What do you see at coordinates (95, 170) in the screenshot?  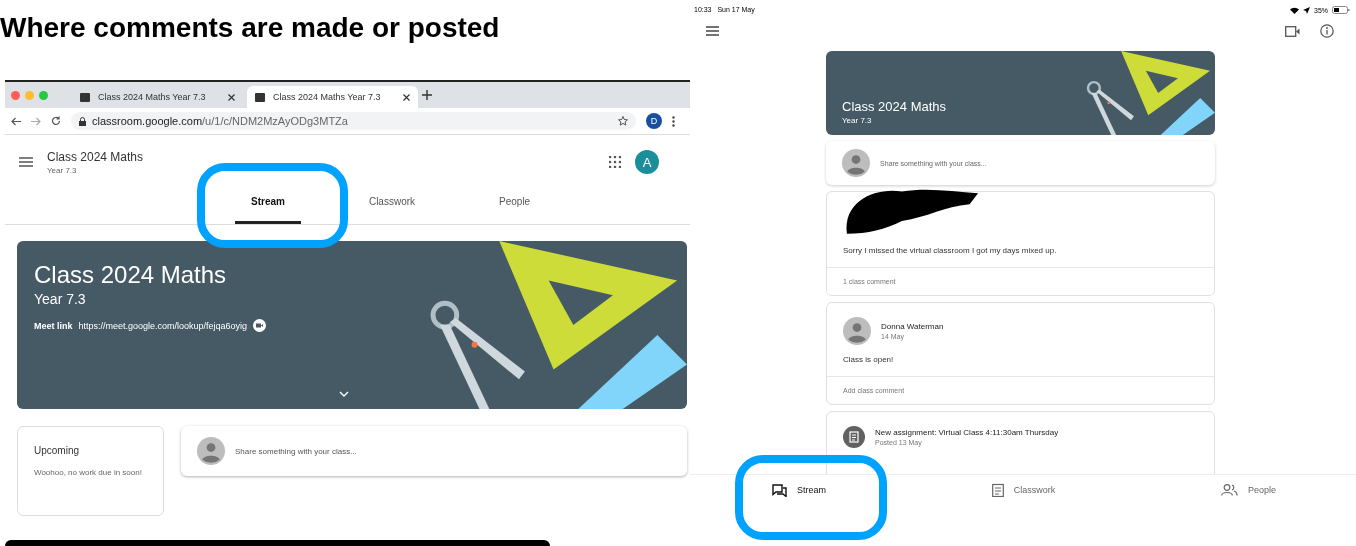 I see `class-section: Year 7.3` at bounding box center [95, 170].